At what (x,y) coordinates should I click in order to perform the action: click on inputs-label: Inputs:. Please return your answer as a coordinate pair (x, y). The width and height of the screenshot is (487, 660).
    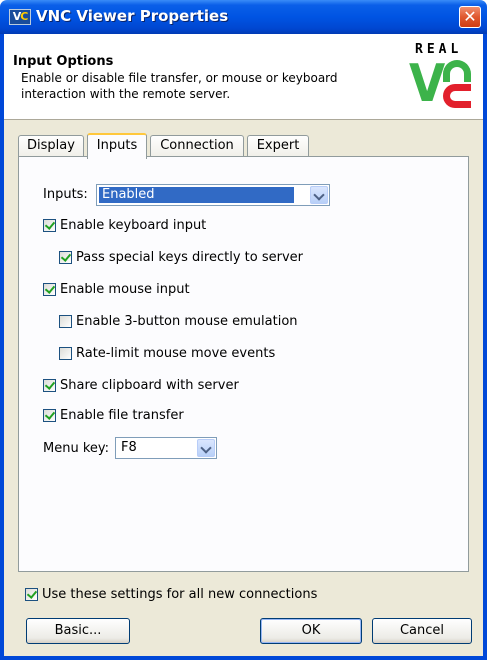
    Looking at the image, I should click on (65, 194).